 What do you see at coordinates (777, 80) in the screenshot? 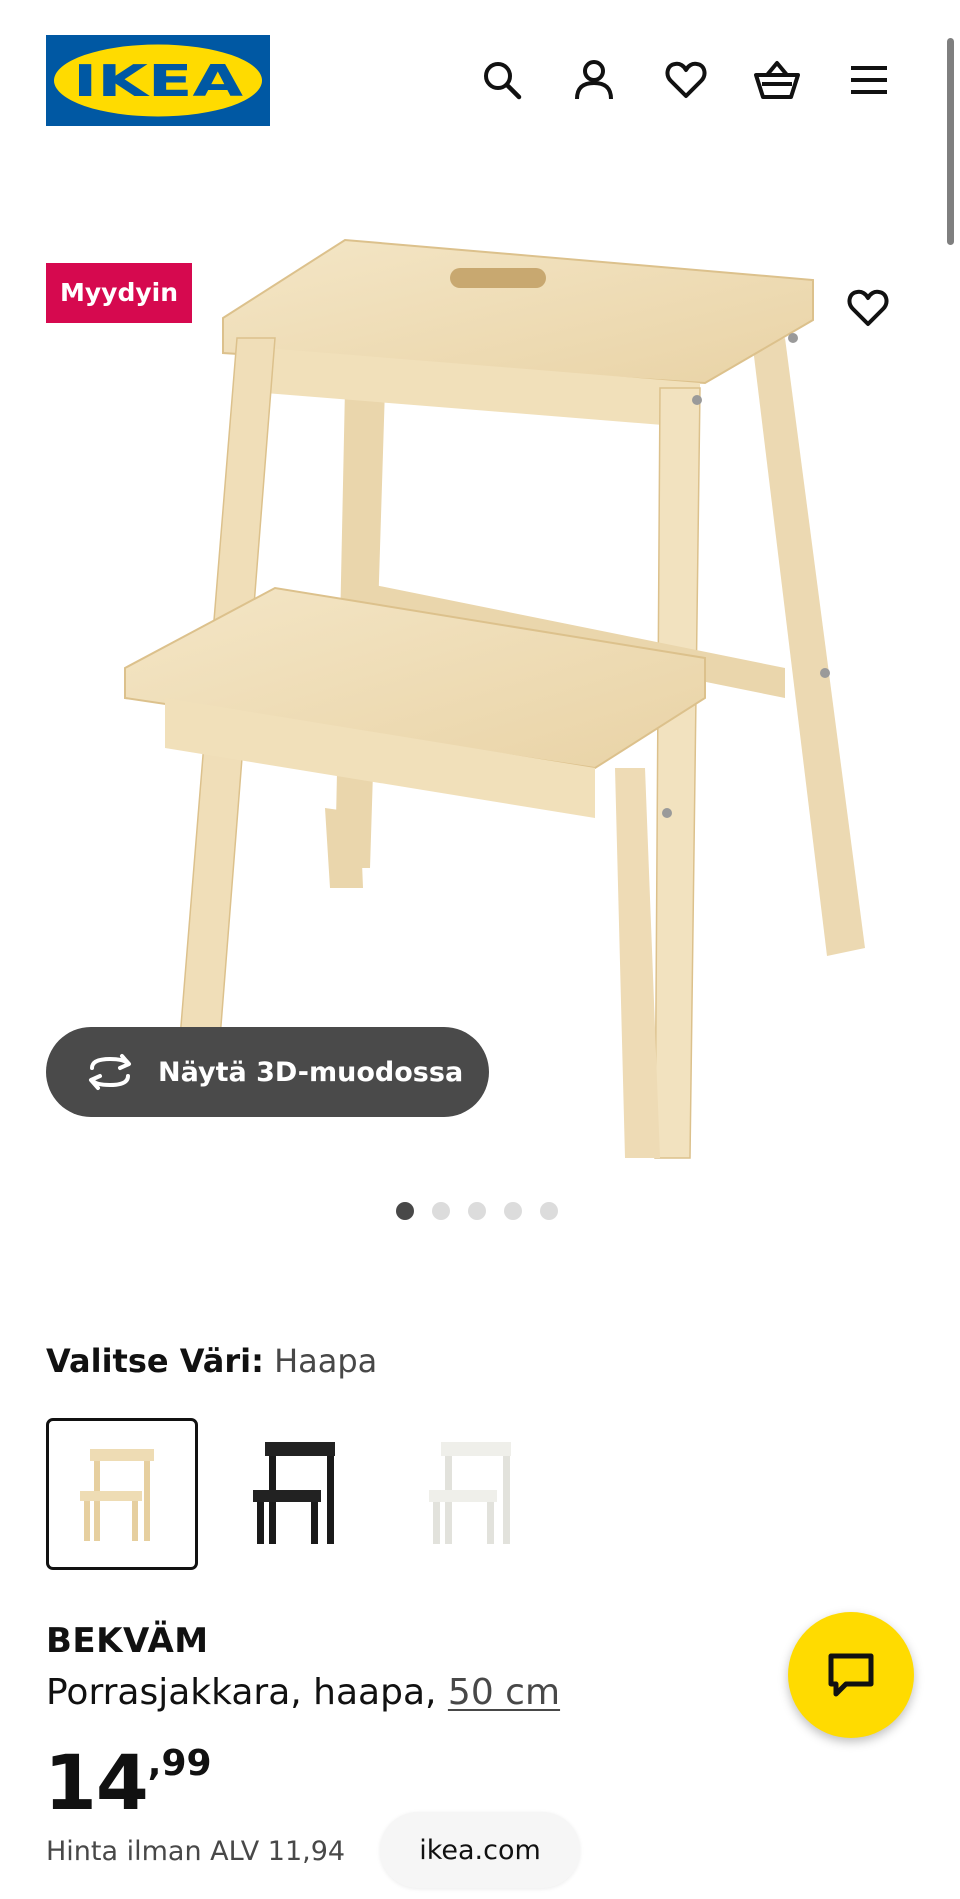
I see `basket-icon` at bounding box center [777, 80].